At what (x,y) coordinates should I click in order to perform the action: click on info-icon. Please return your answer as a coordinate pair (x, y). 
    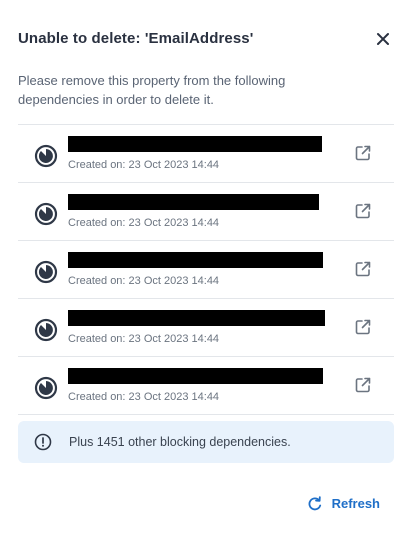
    Looking at the image, I should click on (43, 442).